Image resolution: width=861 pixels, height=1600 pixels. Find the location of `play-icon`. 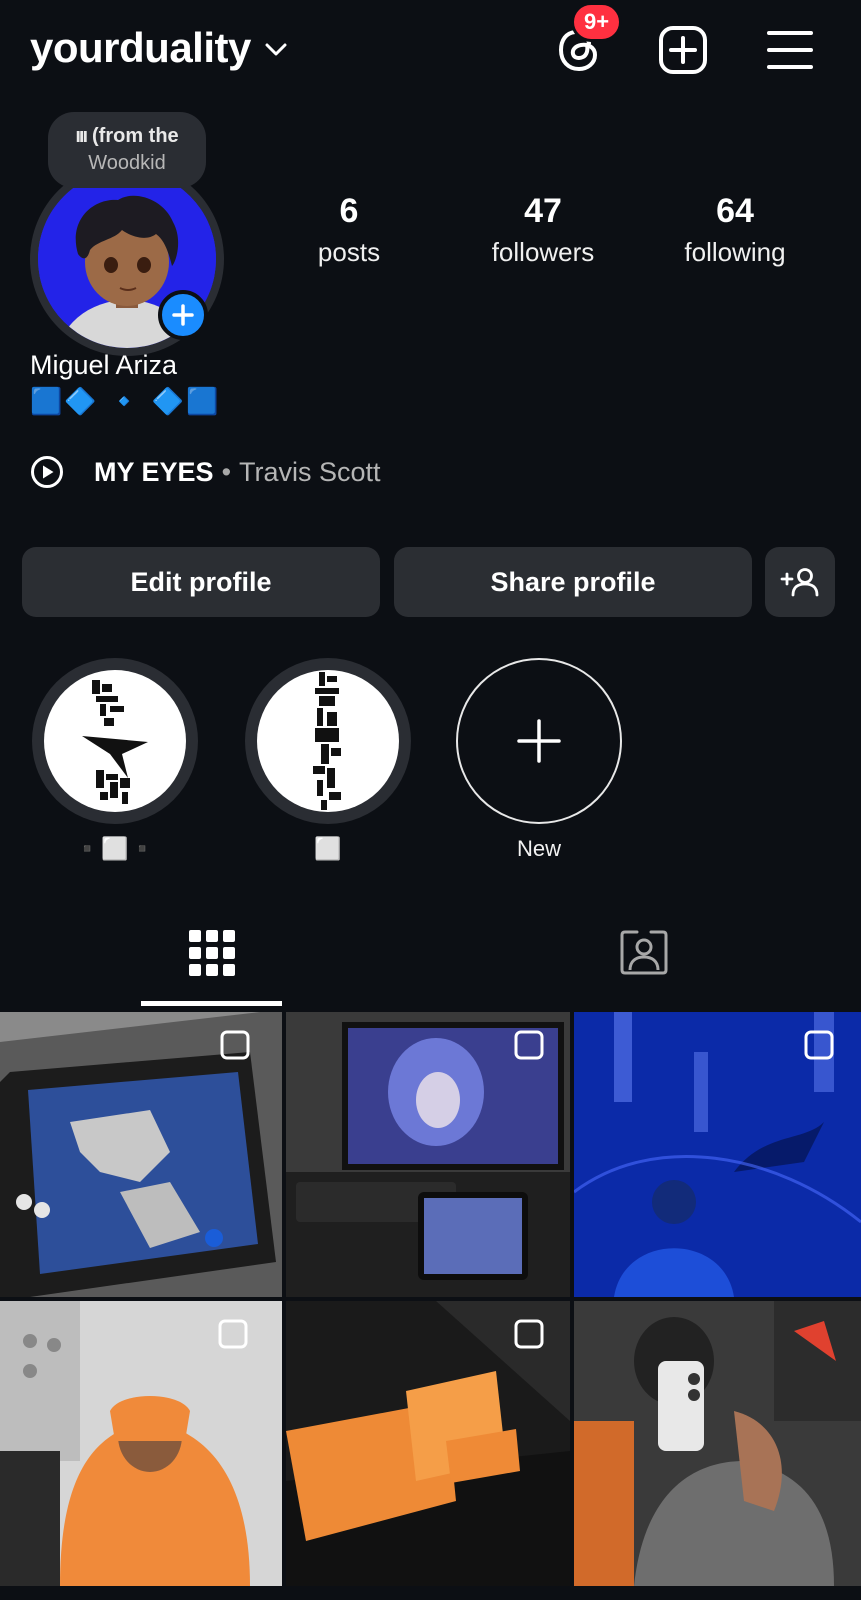

play-icon is located at coordinates (47, 472).